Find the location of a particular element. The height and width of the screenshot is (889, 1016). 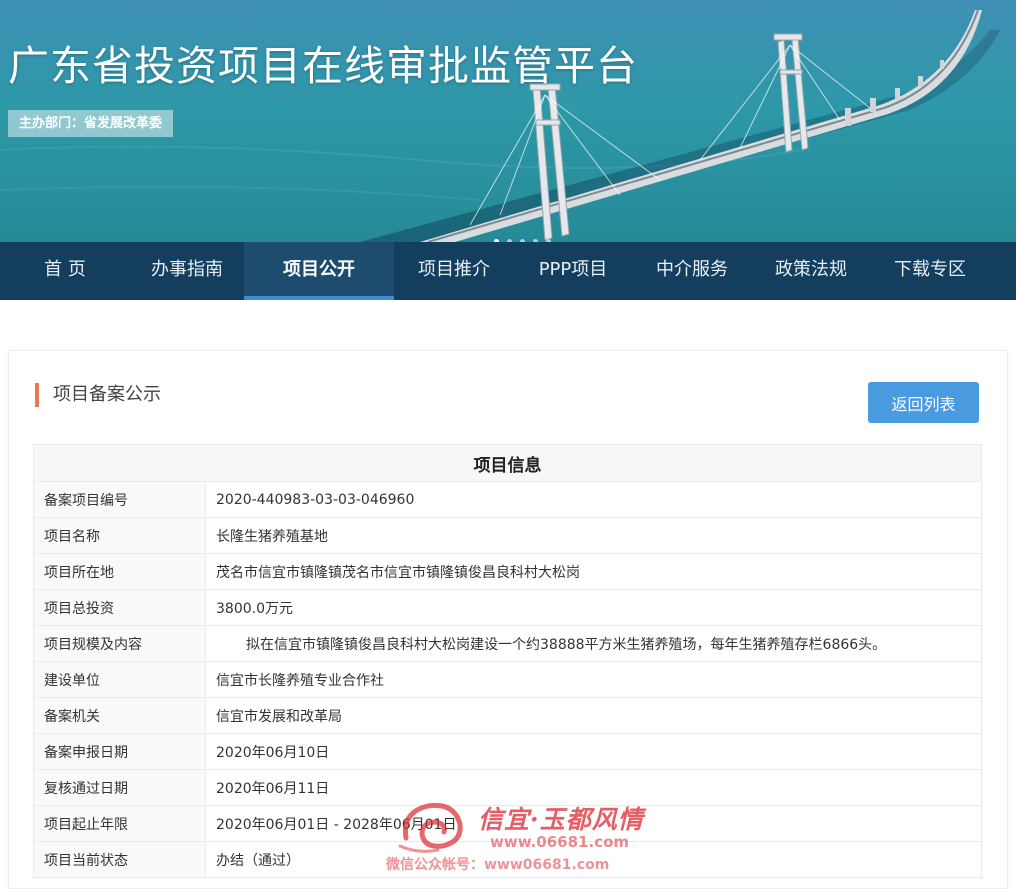

table-row: 备案机关 信宜市发展和改革局 is located at coordinates (507, 715).